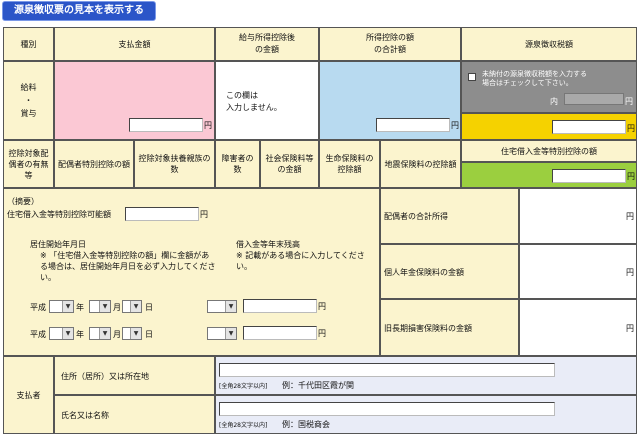 Image resolution: width=640 pixels, height=436 pixels. I want to click on life-insurance-label: 生命保険料の控除額, so click(349, 164).